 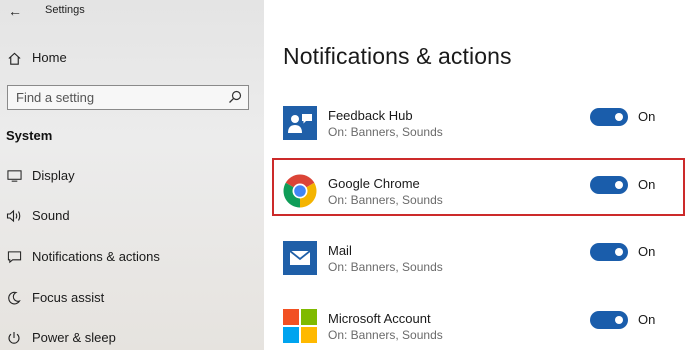 I want to click on app-row-microsoft-account: Microsoft Account On: Banners, Sounds On, so click(x=481, y=329).